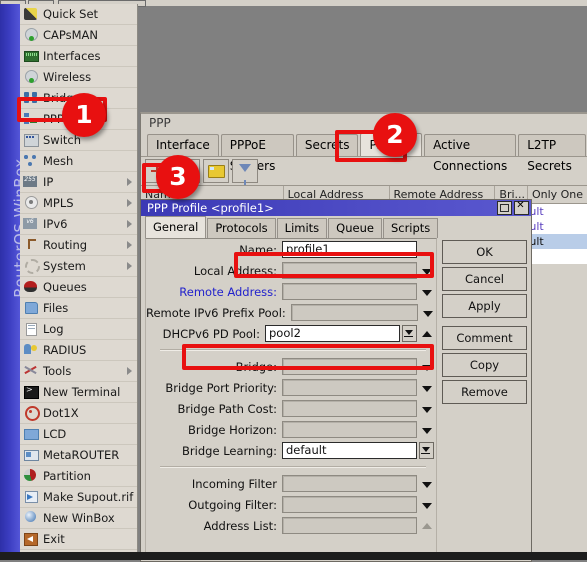 Image resolution: width=587 pixels, height=562 pixels. What do you see at coordinates (349, 387) in the screenshot?
I see `field-input-bridge-port-priority` at bounding box center [349, 387].